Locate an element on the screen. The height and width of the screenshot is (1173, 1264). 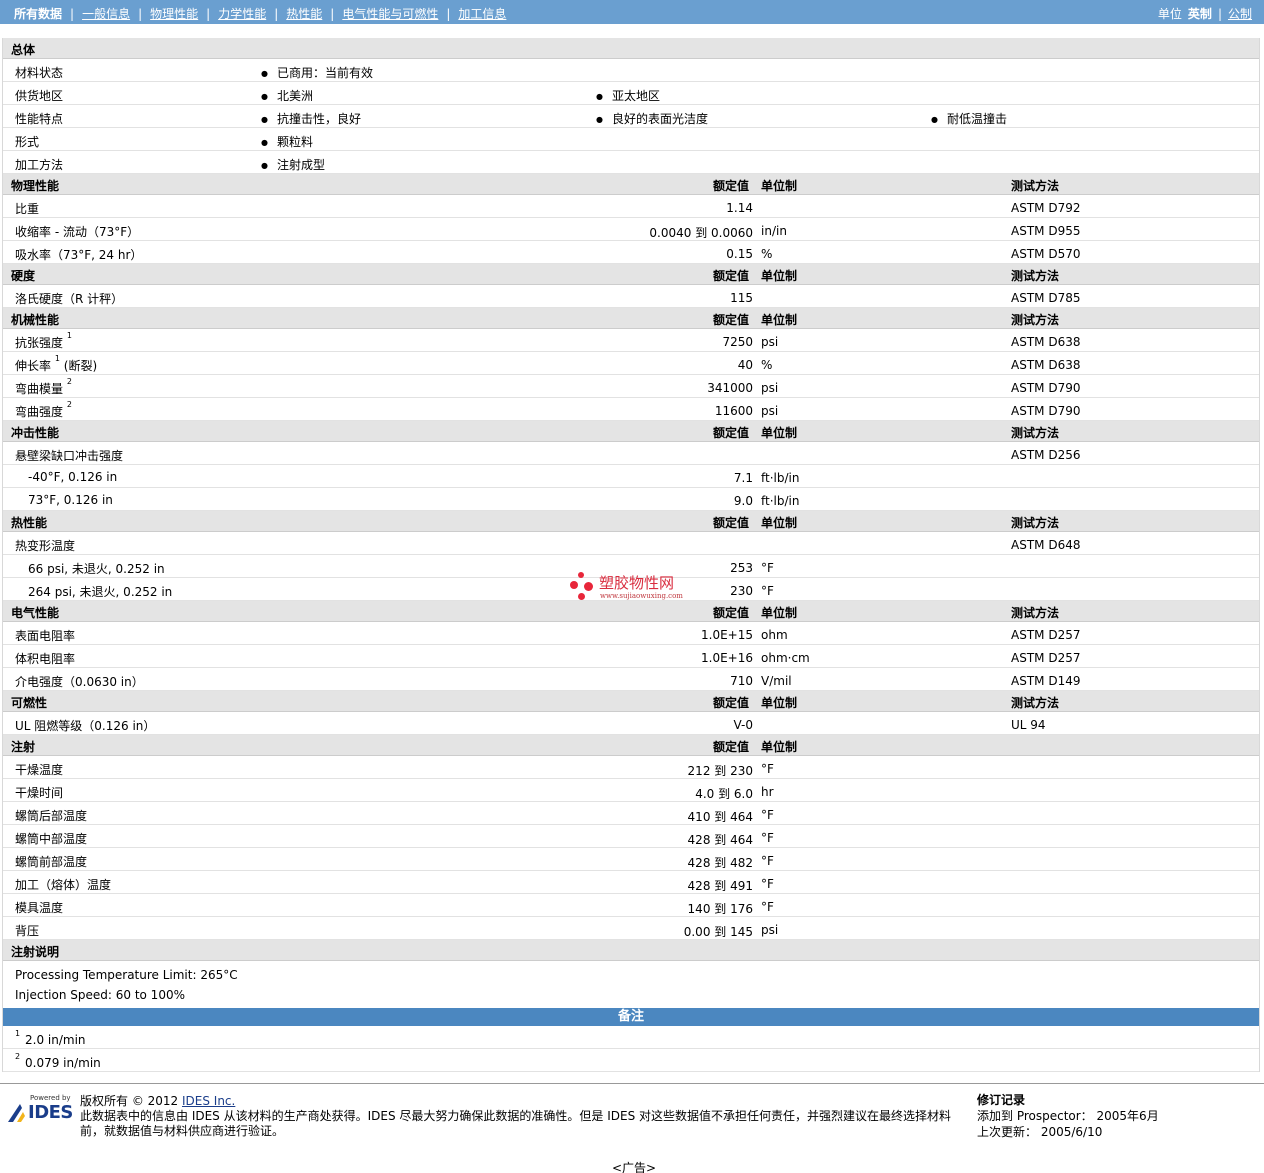
property-qualifier: (断裂) is located at coordinates (80, 366).